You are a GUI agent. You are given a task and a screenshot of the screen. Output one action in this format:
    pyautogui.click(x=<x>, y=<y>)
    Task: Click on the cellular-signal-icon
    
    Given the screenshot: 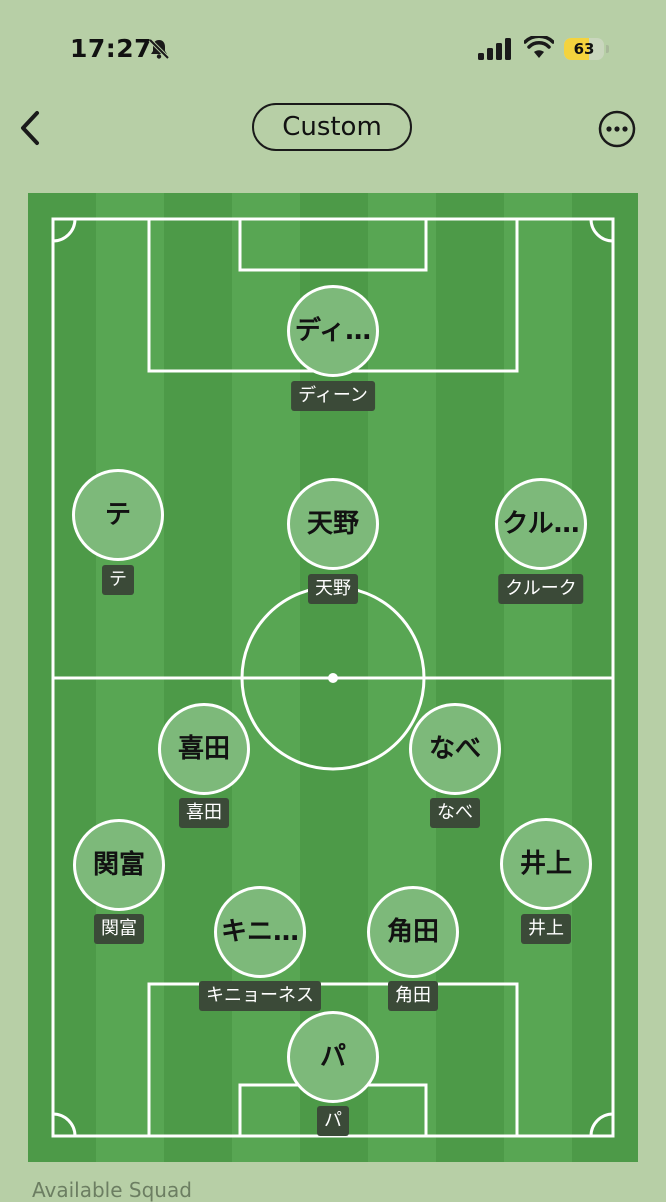 What is the action you would take?
    pyautogui.click(x=494, y=49)
    